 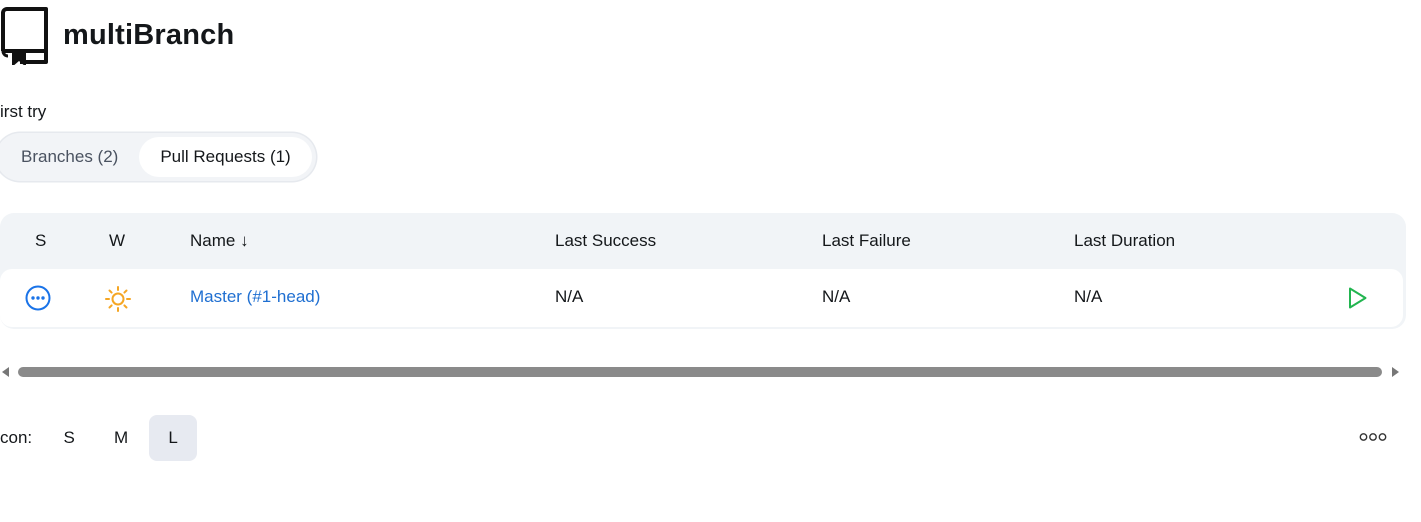 What do you see at coordinates (16, 437) in the screenshot?
I see `icon-size-label: con:` at bounding box center [16, 437].